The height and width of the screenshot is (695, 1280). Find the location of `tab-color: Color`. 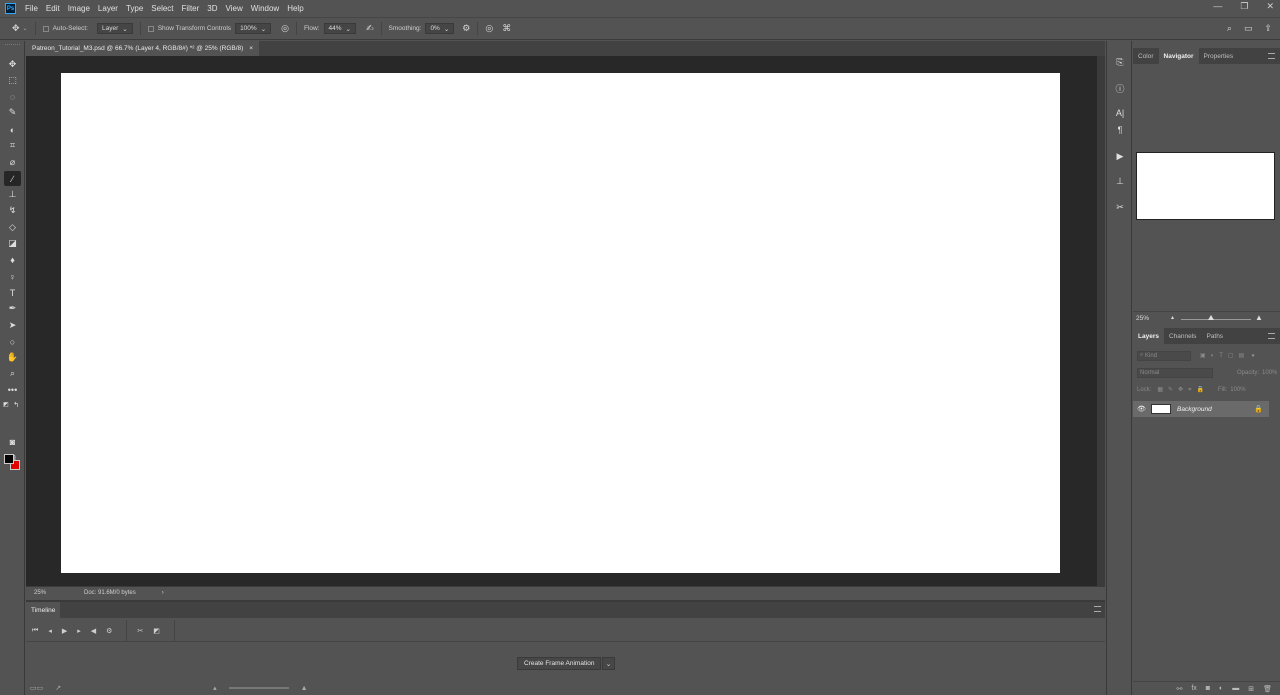

tab-color: Color is located at coordinates (1146, 56).